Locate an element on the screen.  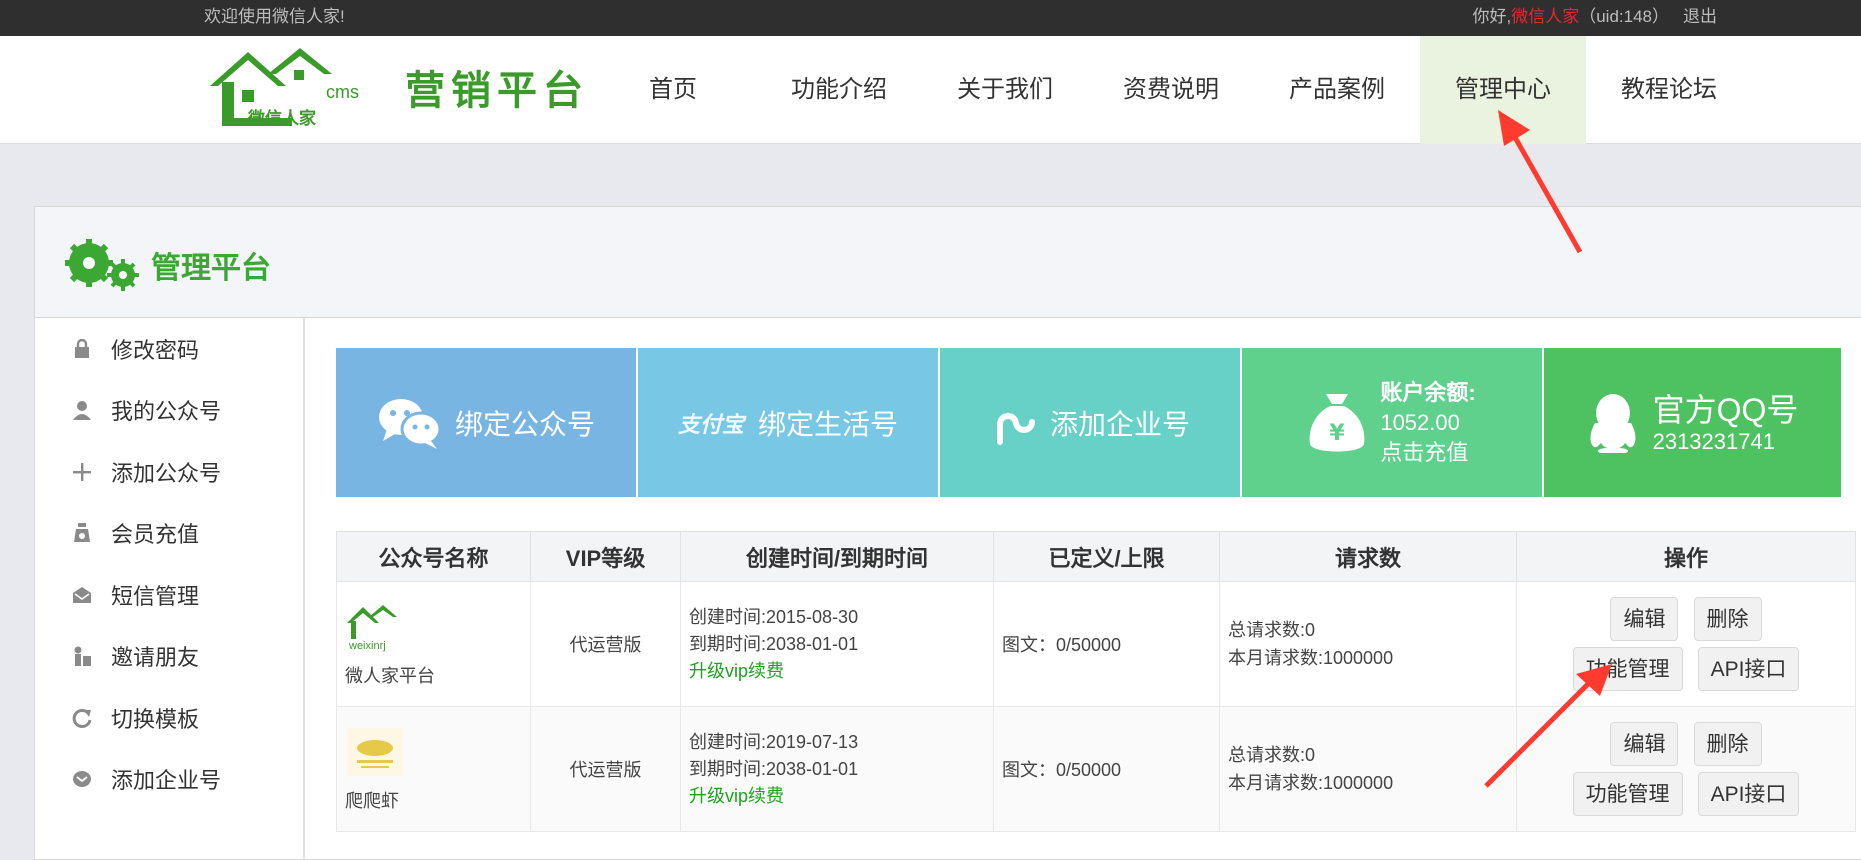
col-header-requests: 请求数 is located at coordinates (1368, 556).